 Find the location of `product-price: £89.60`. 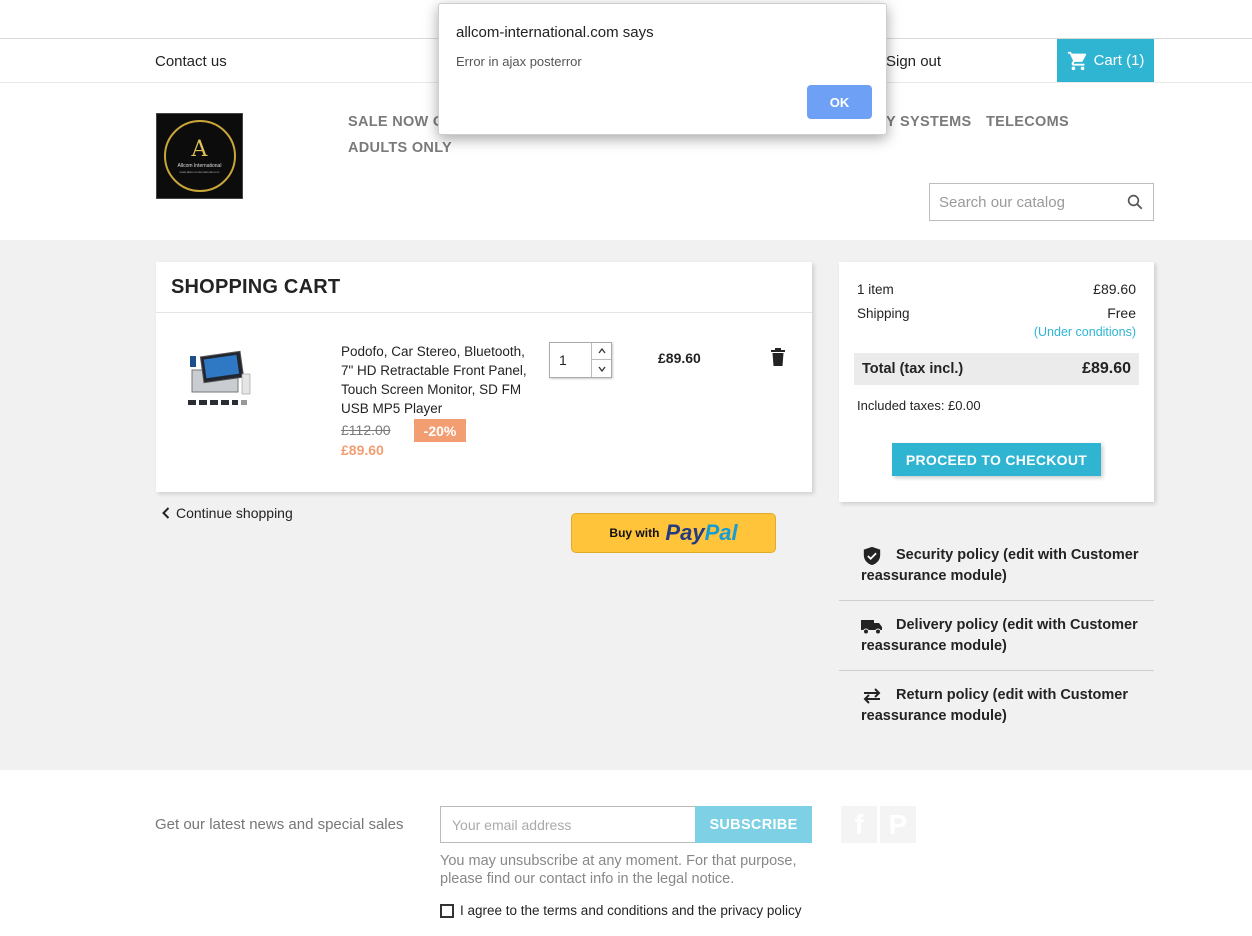

product-price: £89.60 is located at coordinates (362, 450).